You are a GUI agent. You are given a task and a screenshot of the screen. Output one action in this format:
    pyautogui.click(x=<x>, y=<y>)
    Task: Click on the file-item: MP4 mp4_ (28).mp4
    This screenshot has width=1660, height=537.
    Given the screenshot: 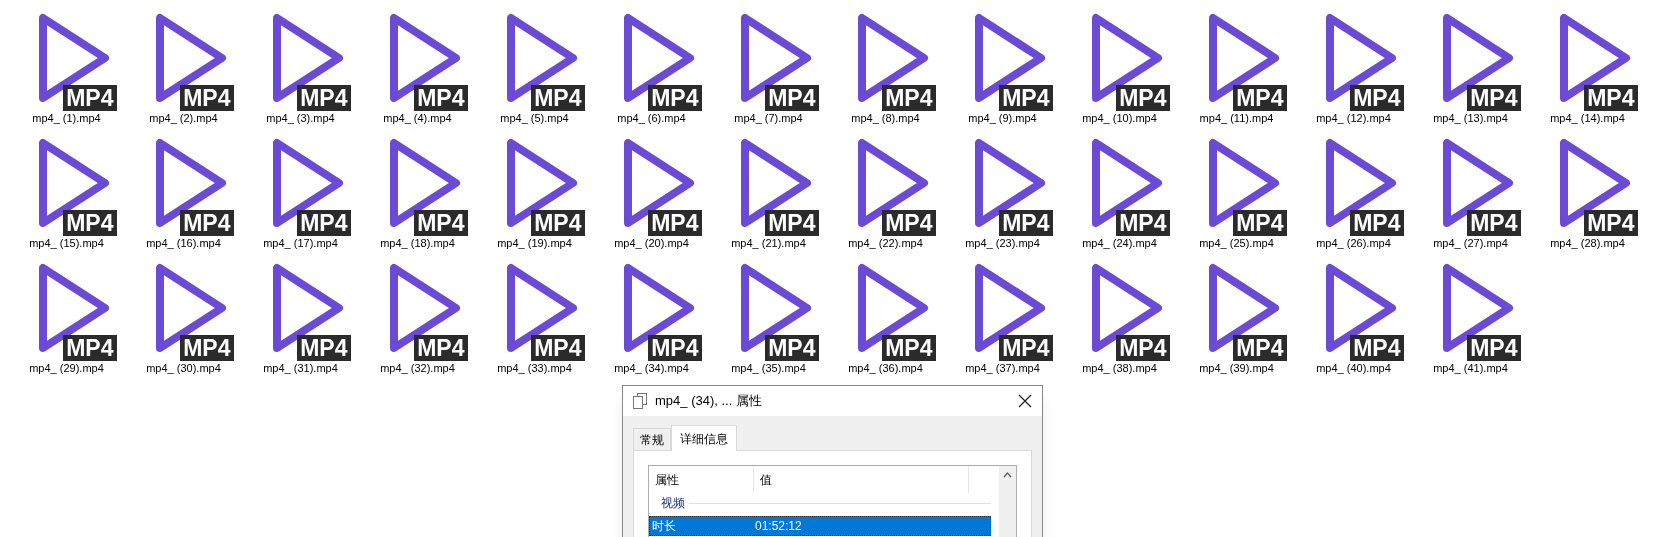 What is the action you would take?
    pyautogui.click(x=1587, y=187)
    